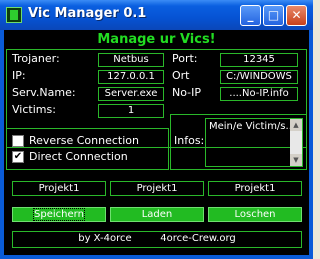  I want to click on reverse-connection-checkbox, so click(18, 141).